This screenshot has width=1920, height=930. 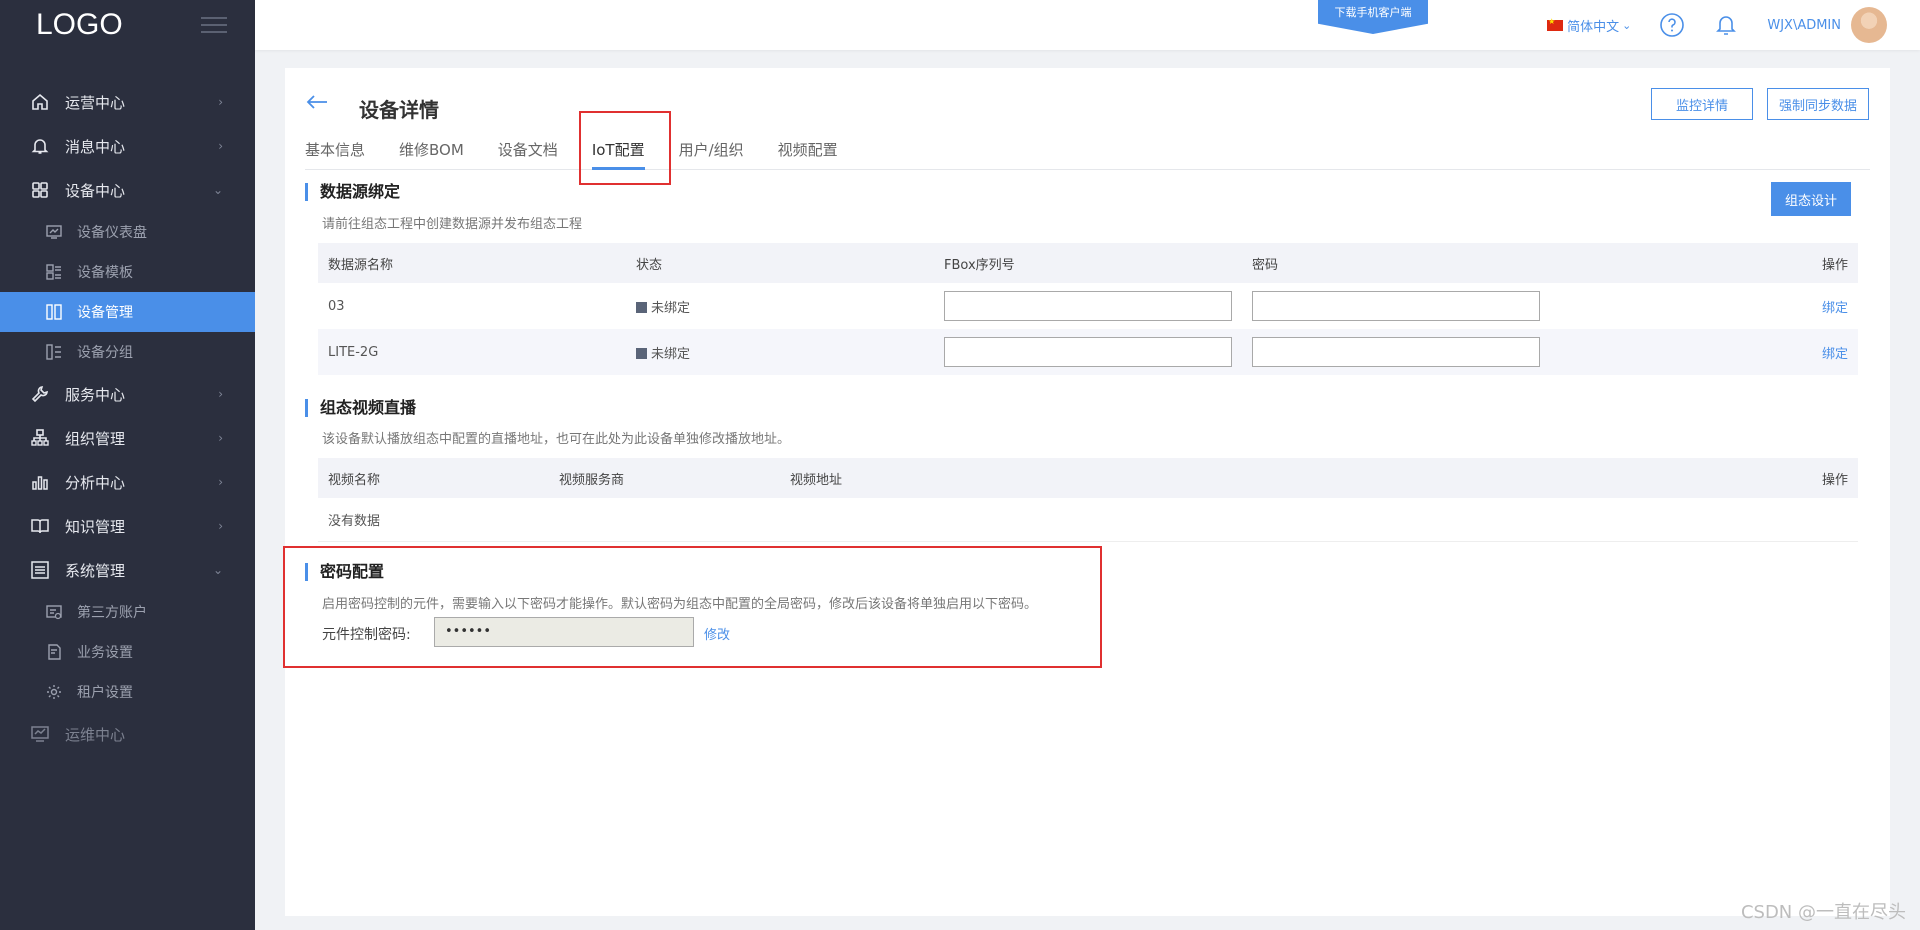 I want to click on settings-panel-icon, so click(x=40, y=570).